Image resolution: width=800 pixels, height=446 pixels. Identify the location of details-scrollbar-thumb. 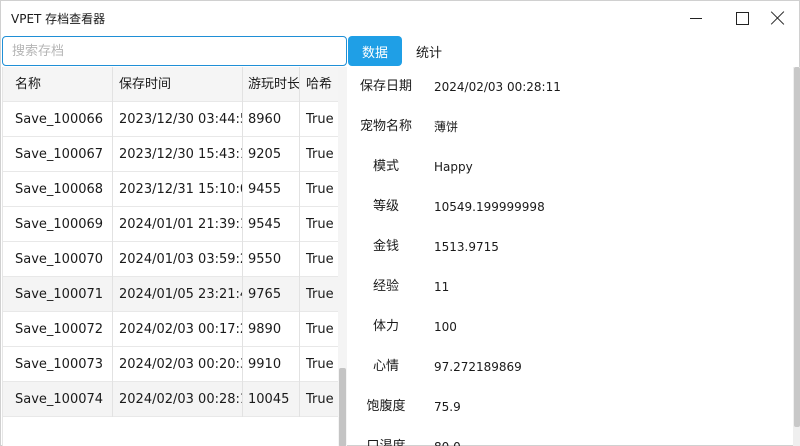
(797, 247).